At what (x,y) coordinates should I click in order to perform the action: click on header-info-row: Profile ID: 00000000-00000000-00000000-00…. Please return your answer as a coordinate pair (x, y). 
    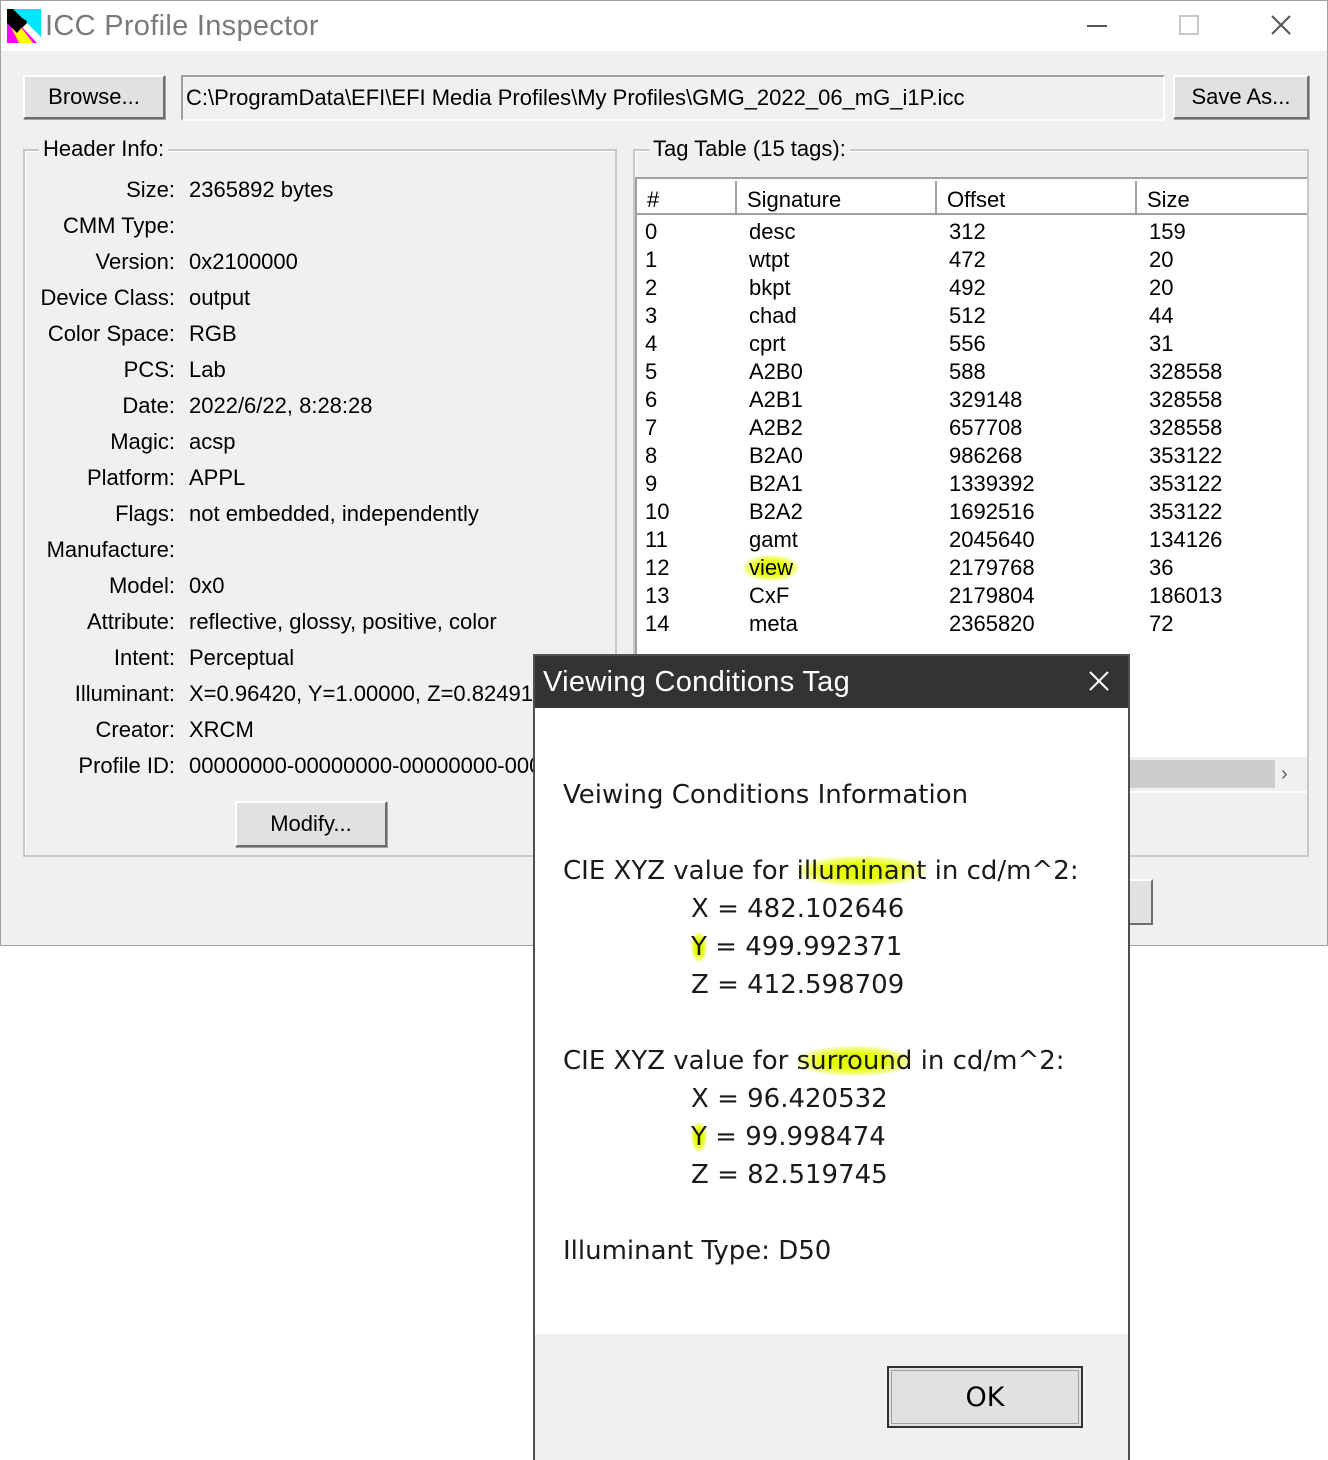
    Looking at the image, I should click on (320, 768).